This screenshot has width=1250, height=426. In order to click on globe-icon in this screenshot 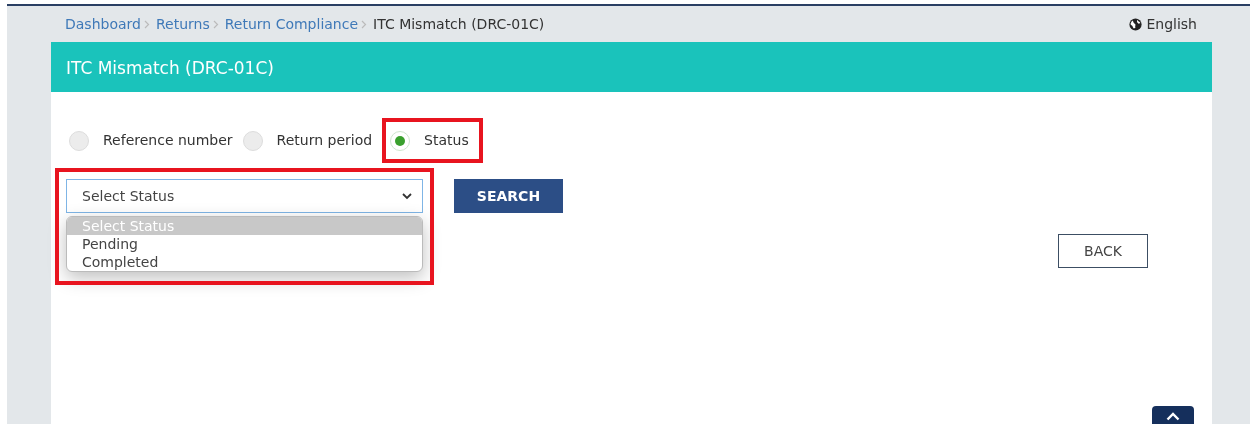, I will do `click(1136, 24)`.